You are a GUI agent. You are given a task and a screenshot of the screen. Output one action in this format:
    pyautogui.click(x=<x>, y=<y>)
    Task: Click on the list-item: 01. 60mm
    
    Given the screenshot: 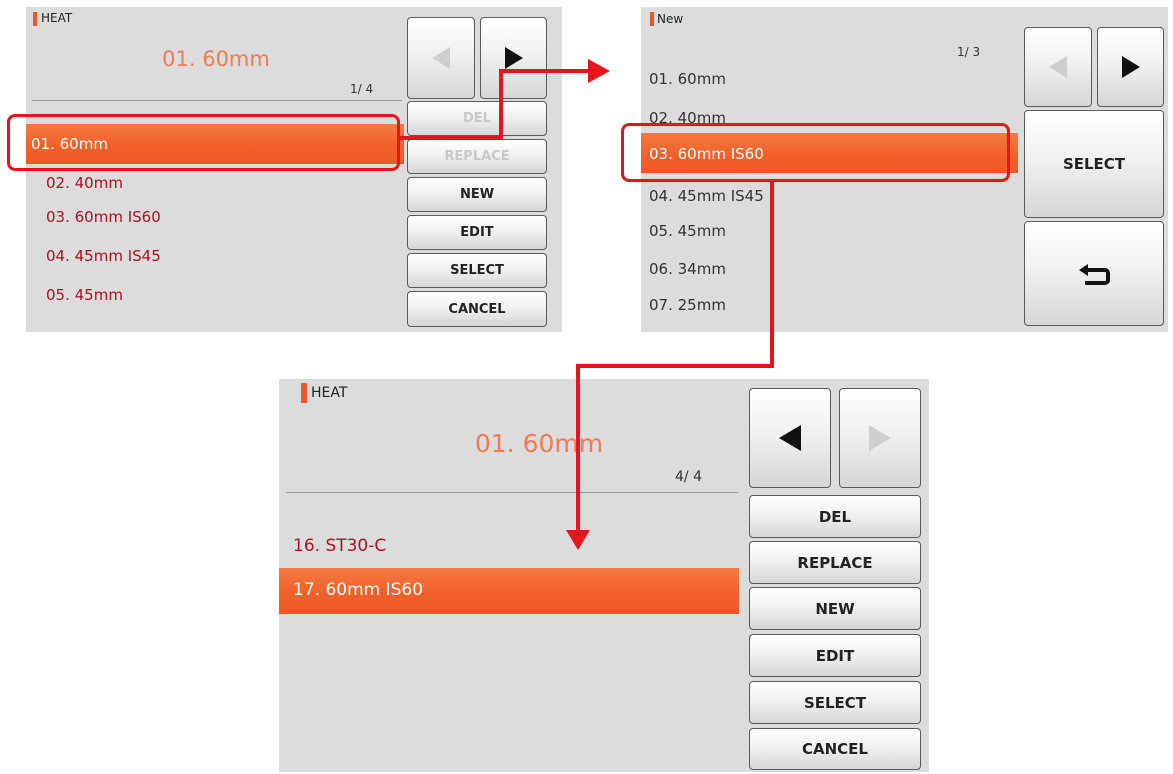 What is the action you would take?
    pyautogui.click(x=687, y=79)
    